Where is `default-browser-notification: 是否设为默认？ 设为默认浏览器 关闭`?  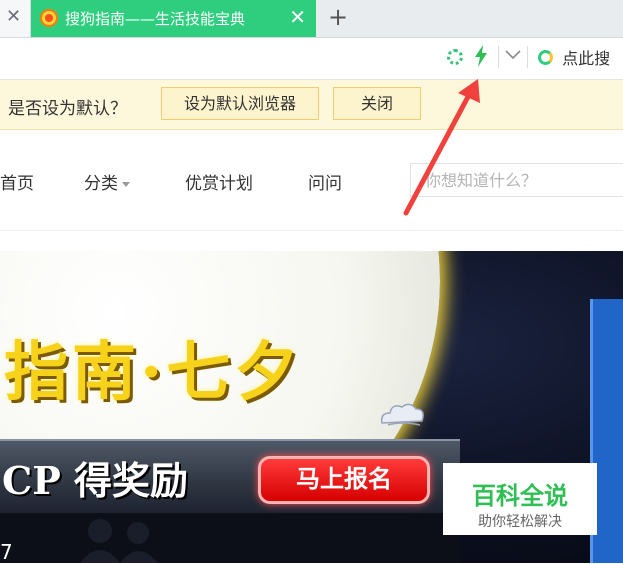
default-browser-notification: 是否设为默认？ 设为默认浏览器 关闭 is located at coordinates (311, 105).